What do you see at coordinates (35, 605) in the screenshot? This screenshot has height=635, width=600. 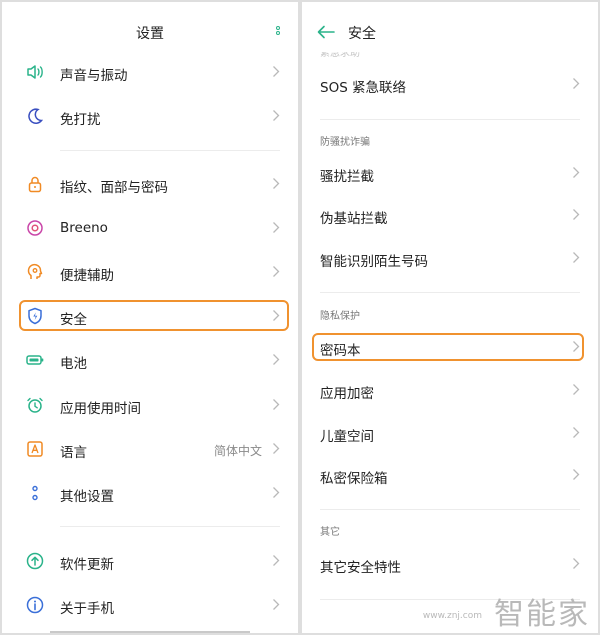 I see `info-icon` at bounding box center [35, 605].